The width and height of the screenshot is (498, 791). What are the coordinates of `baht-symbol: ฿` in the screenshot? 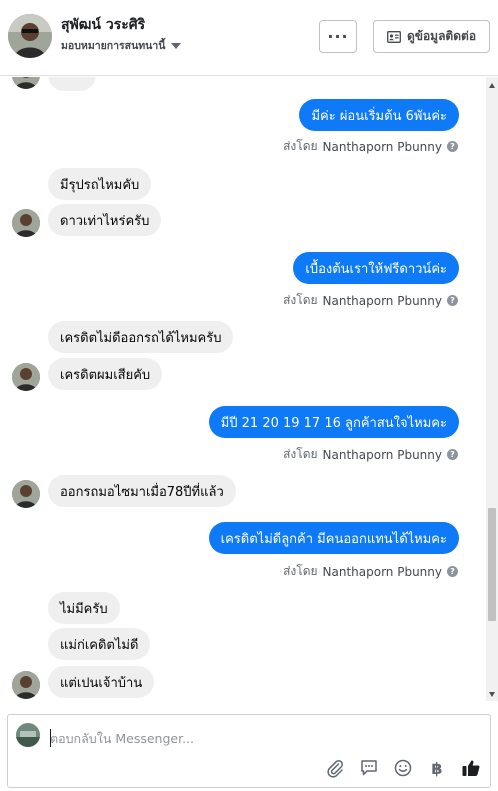 It's located at (437, 768).